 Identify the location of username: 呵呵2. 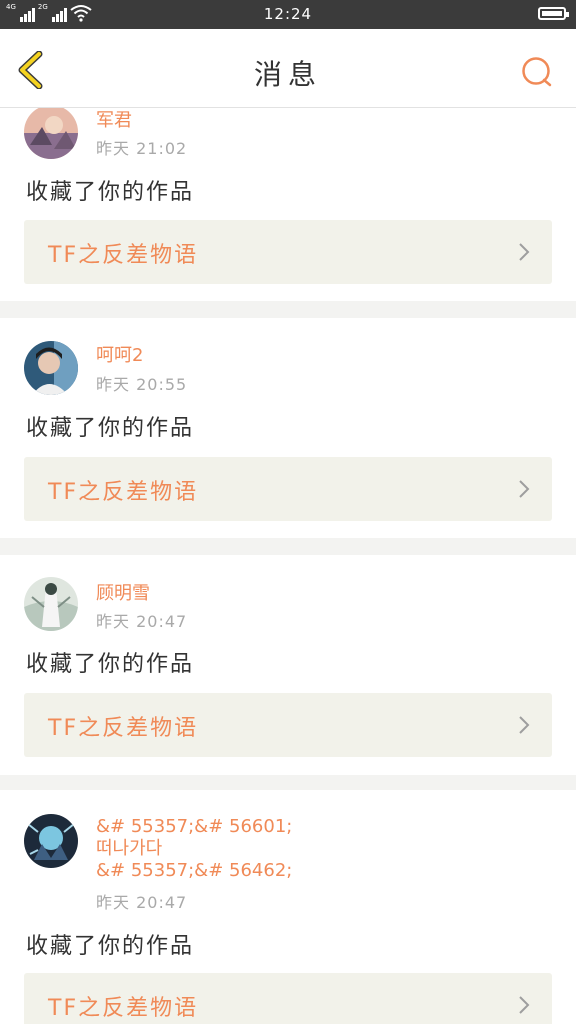
(119, 356).